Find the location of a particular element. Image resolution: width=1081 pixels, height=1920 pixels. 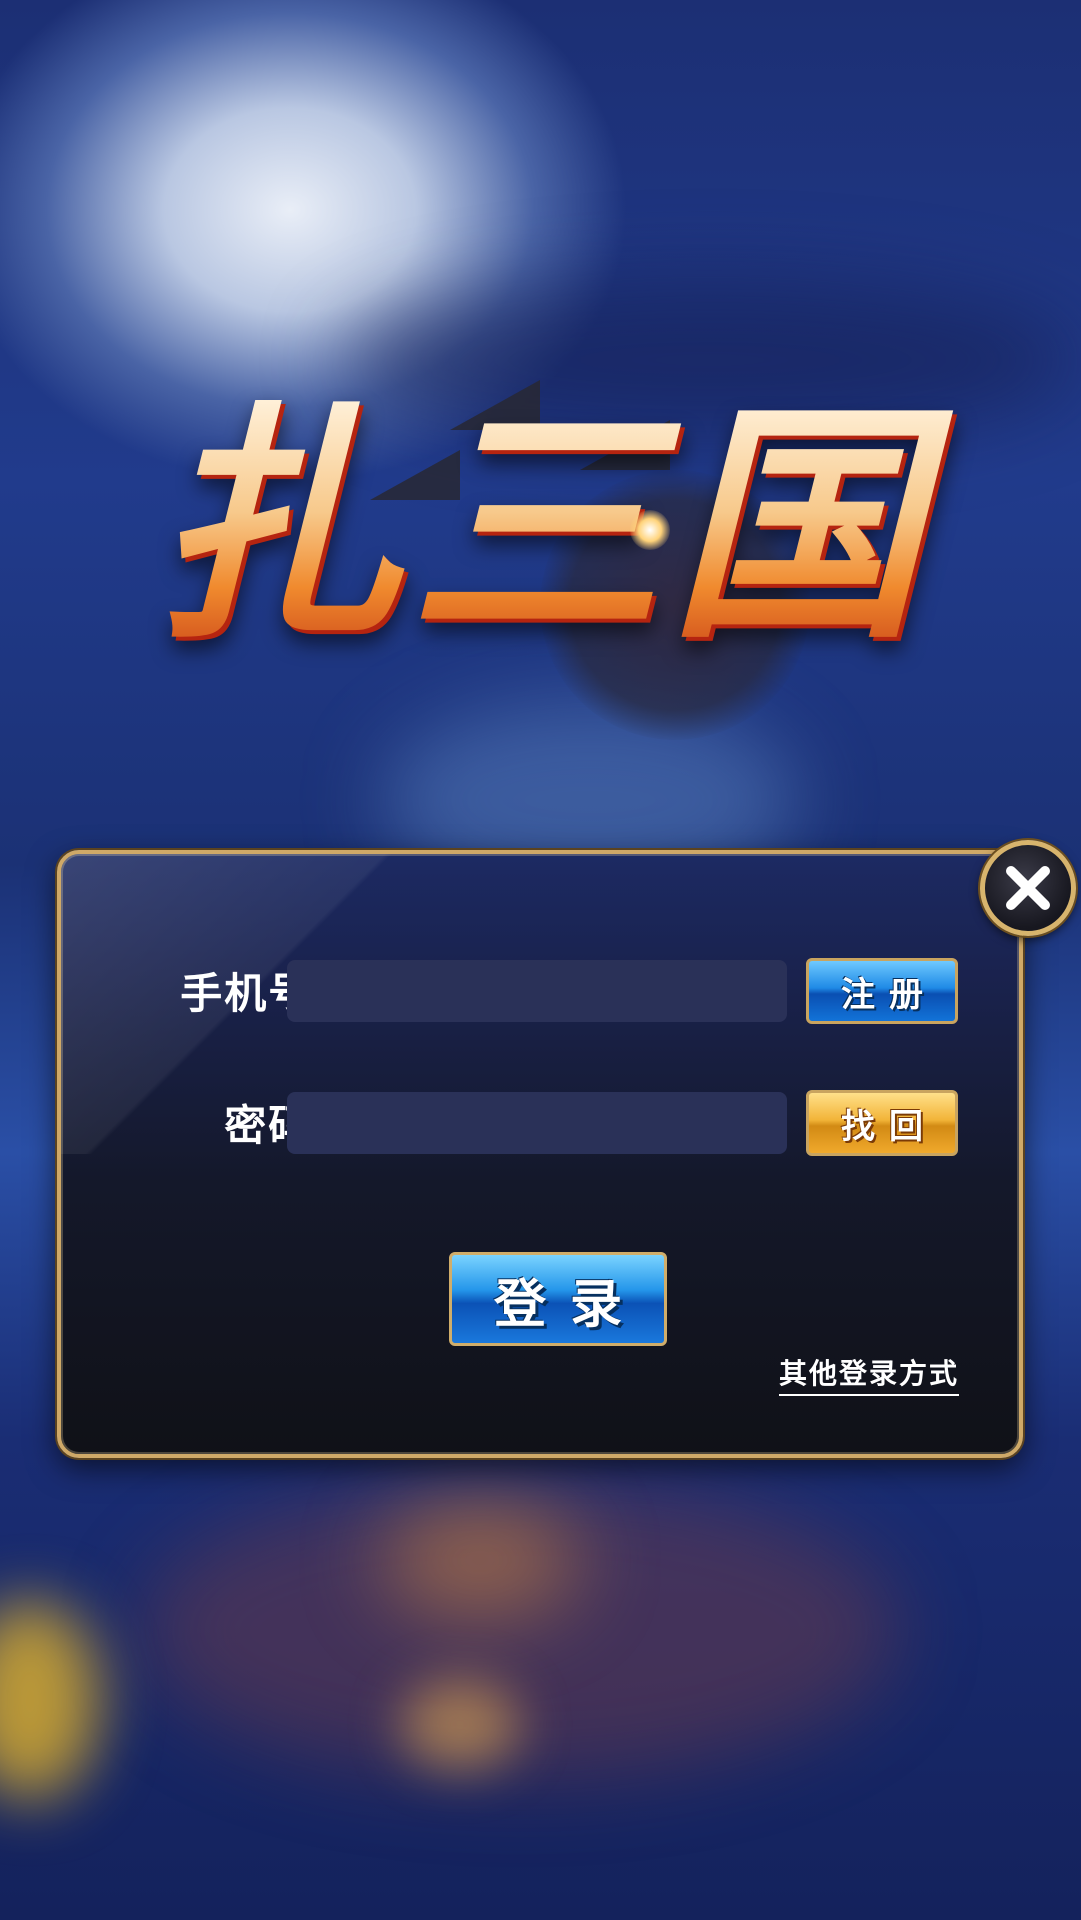

phone-input is located at coordinates (537, 991).